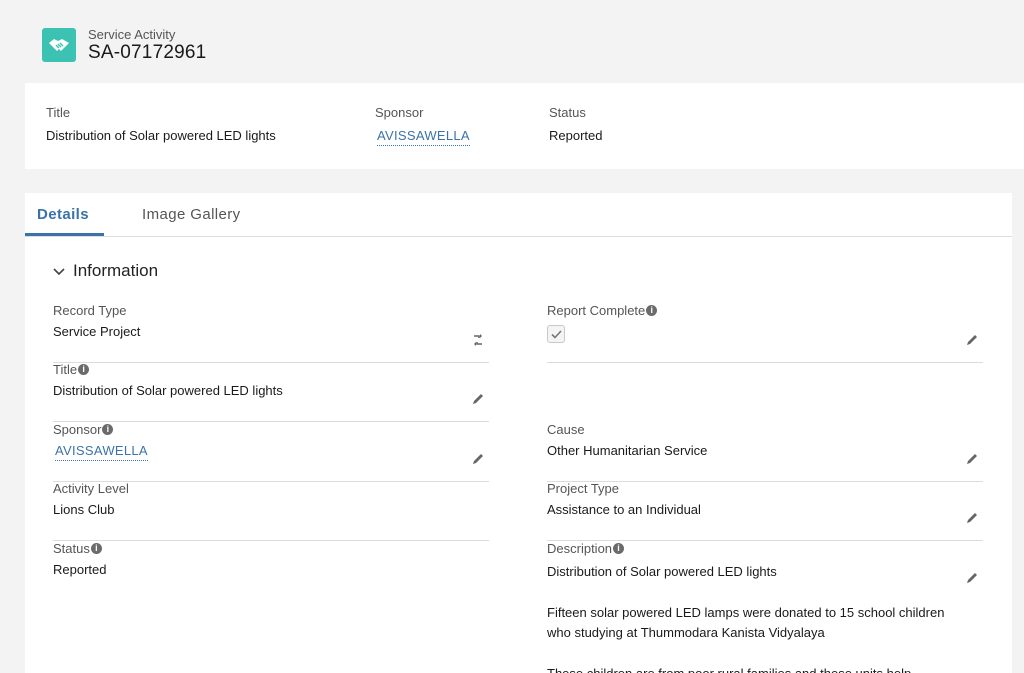 The width and height of the screenshot is (1024, 673). Describe the element at coordinates (399, 112) in the screenshot. I see `highlight-sponsor-label: Sponsor` at that location.